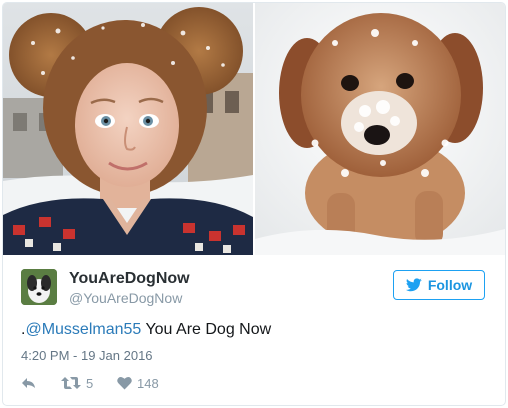 This screenshot has height=408, width=508. I want to click on tweet-text: .@Musselman55 You Are Dog Now, so click(146, 330).